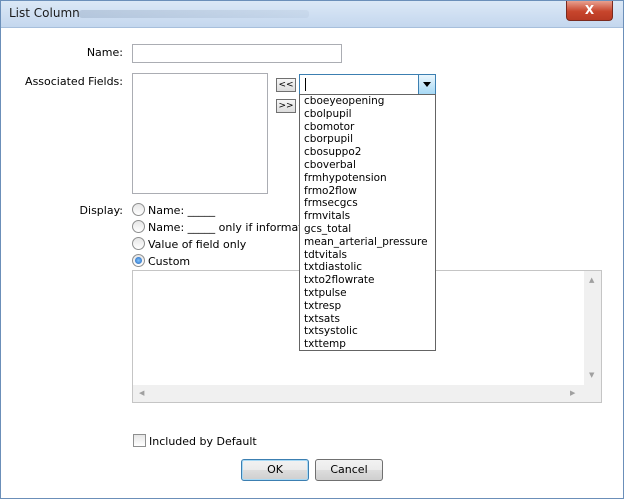  I want to click on associated-fields-list, so click(200, 133).